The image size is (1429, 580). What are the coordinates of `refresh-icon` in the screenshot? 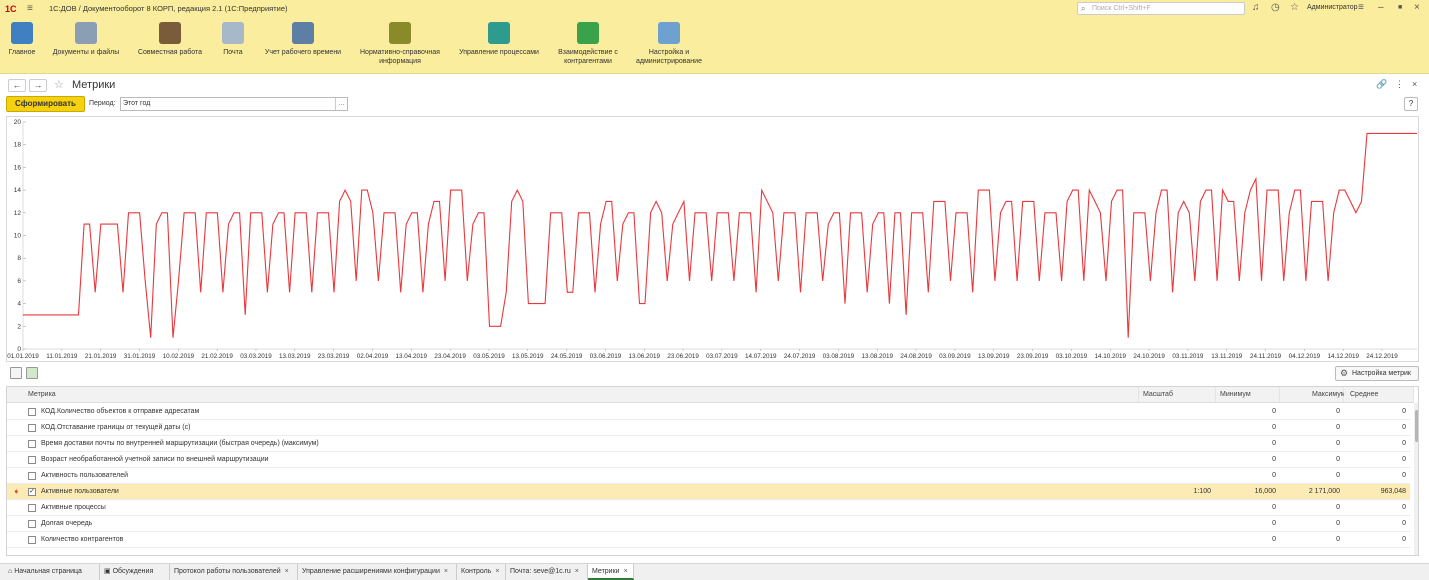 It's located at (32, 373).